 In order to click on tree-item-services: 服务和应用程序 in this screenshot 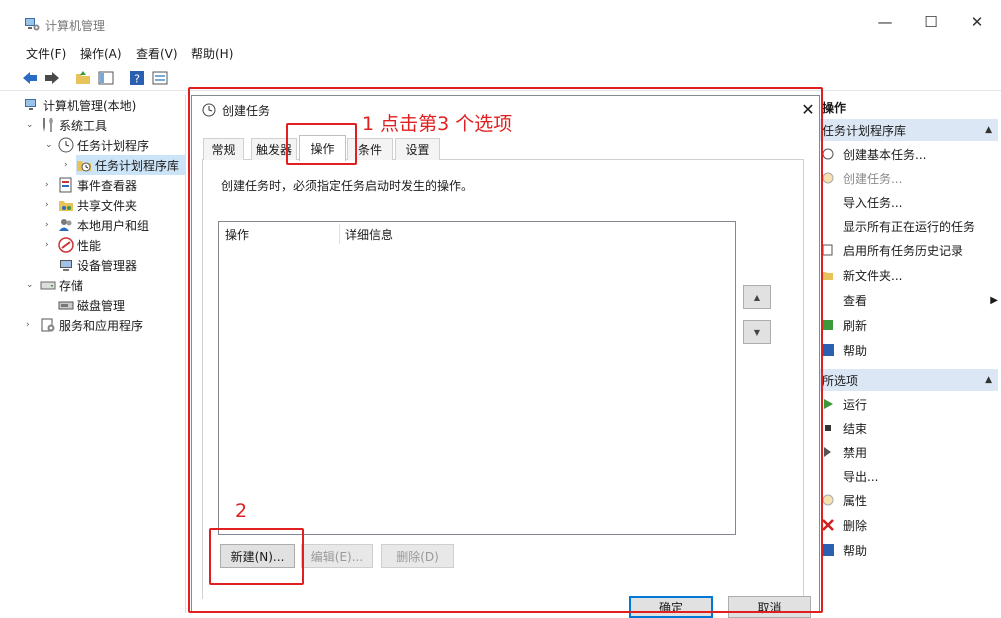, I will do `click(91, 325)`.